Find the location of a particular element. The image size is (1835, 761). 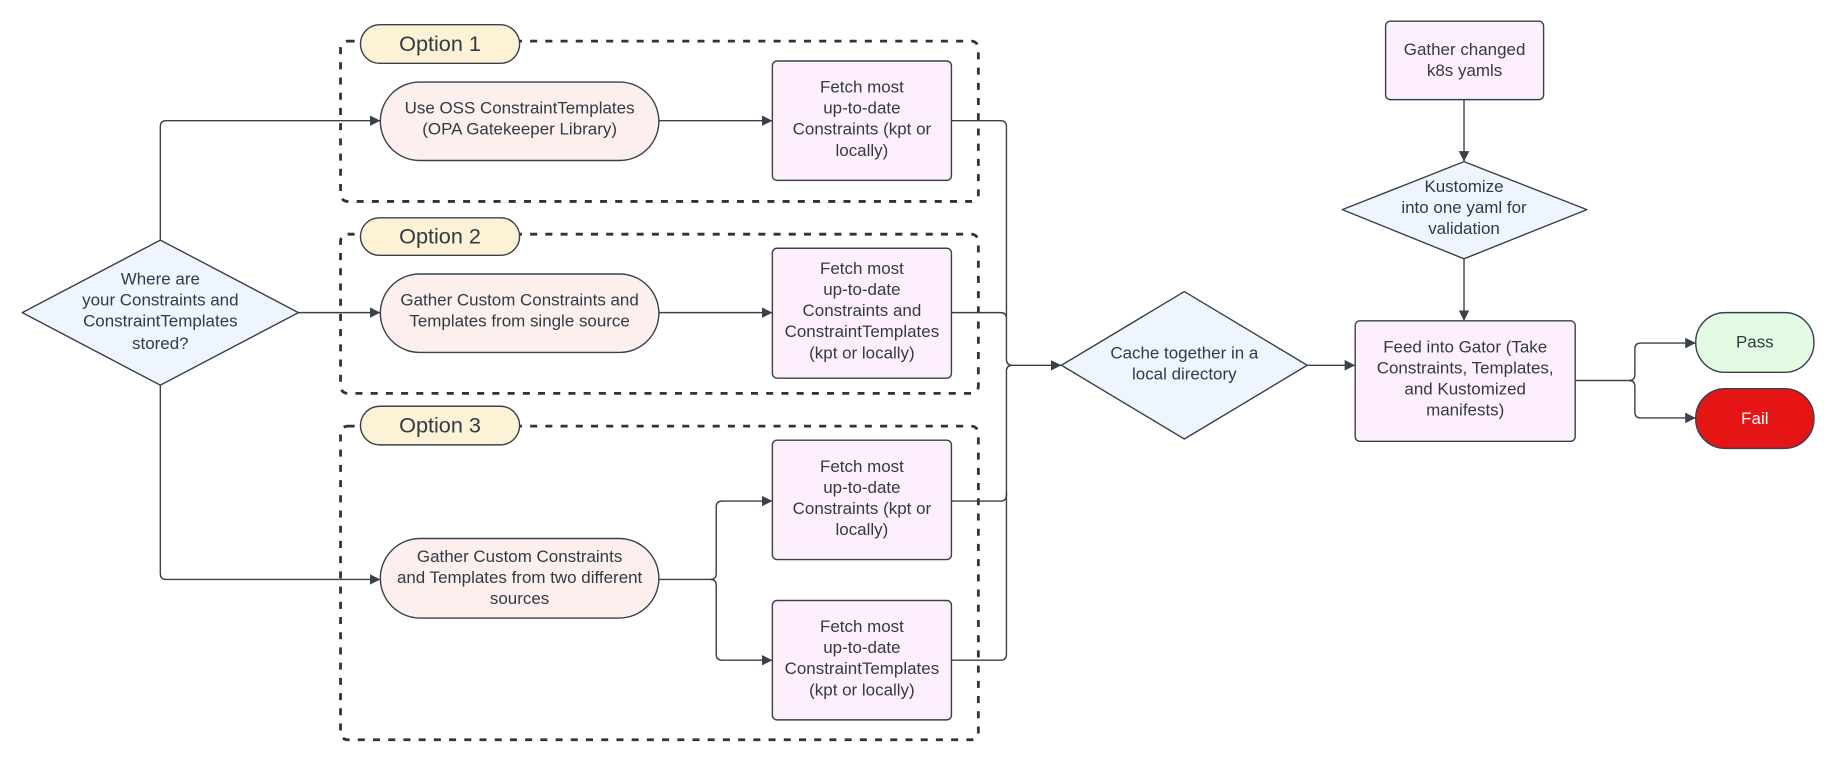

edge-feed-fail is located at coordinates (1662, 401).